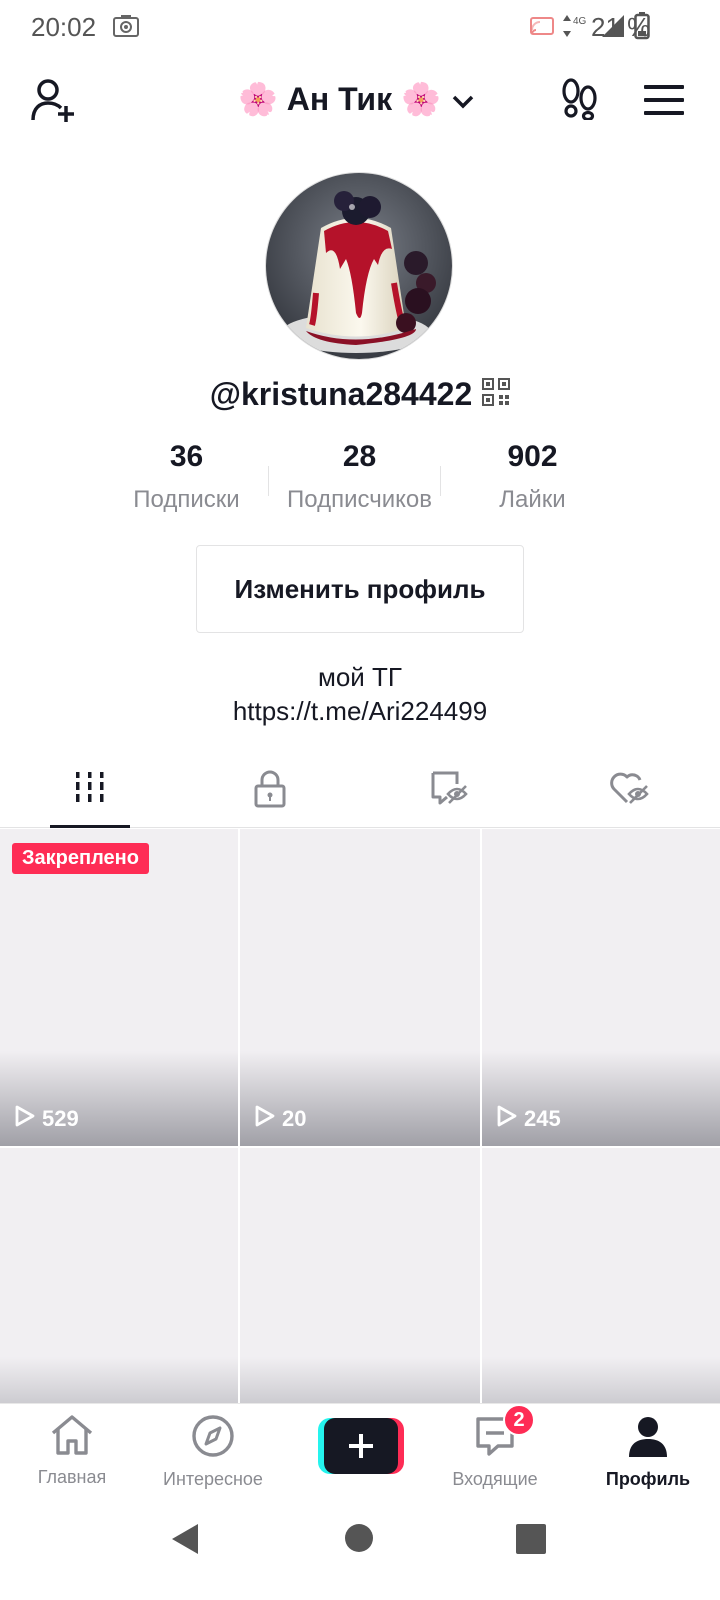  I want to click on view-count: 245, so click(528, 1119).